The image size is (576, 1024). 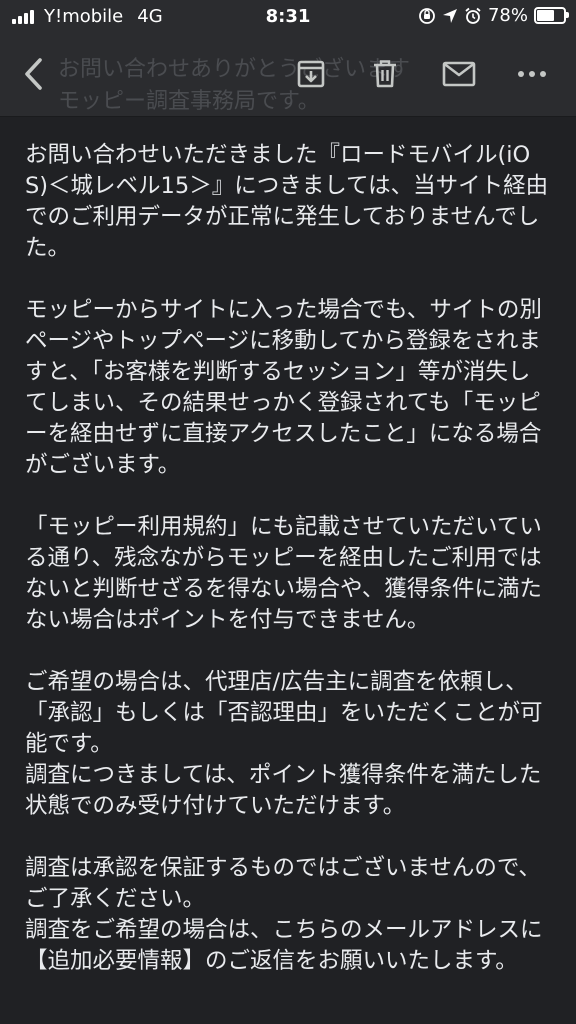 I want to click on back-button, so click(x=34, y=74).